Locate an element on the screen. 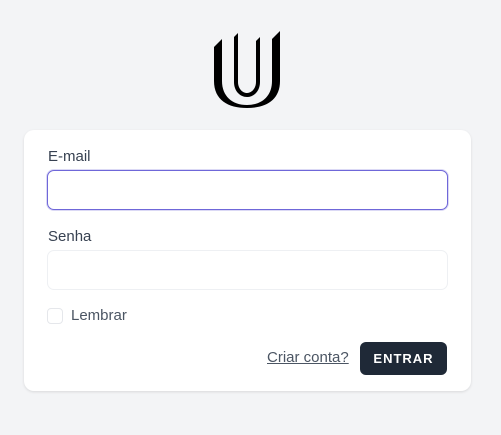 This screenshot has width=501, height=435. password-label: Senha is located at coordinates (70, 236).